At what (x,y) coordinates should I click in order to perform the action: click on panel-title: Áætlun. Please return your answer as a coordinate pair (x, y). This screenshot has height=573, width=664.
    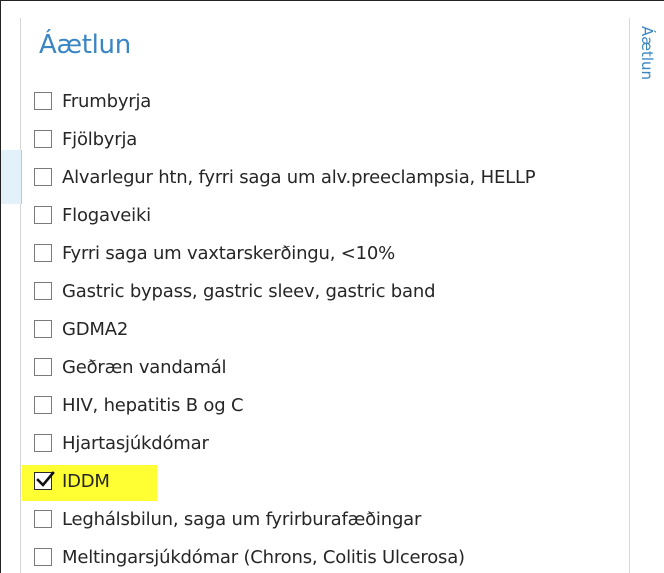
    Looking at the image, I should click on (85, 45).